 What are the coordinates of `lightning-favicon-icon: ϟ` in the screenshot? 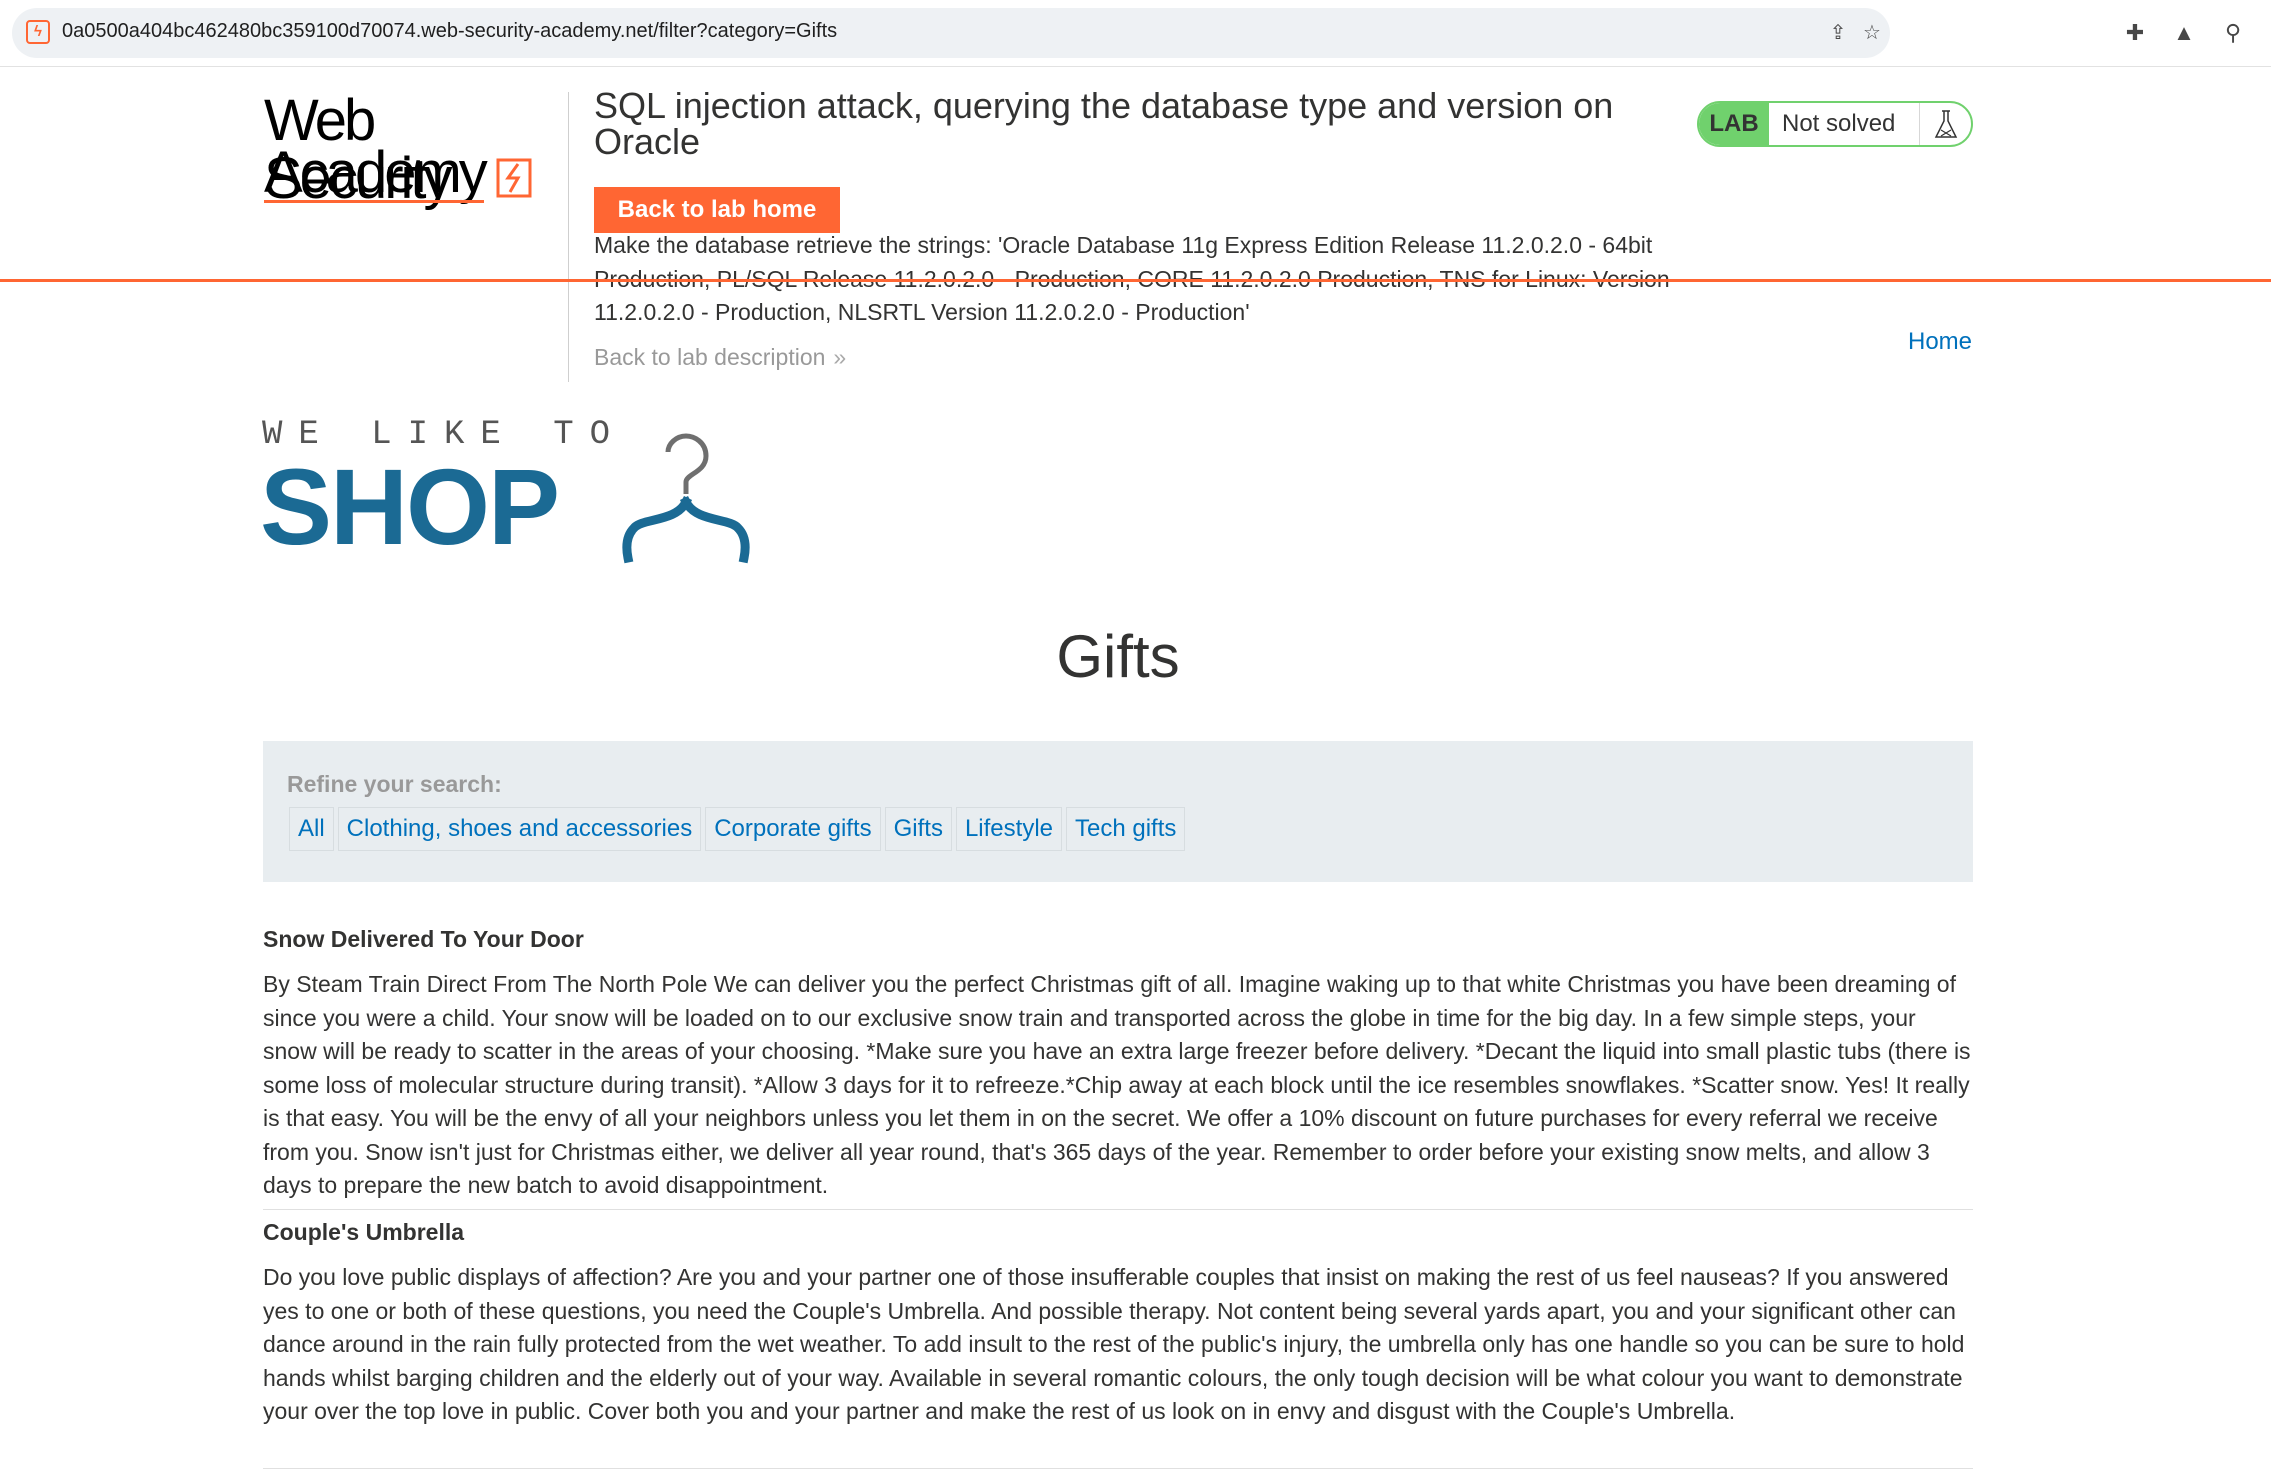 It's located at (38, 32).